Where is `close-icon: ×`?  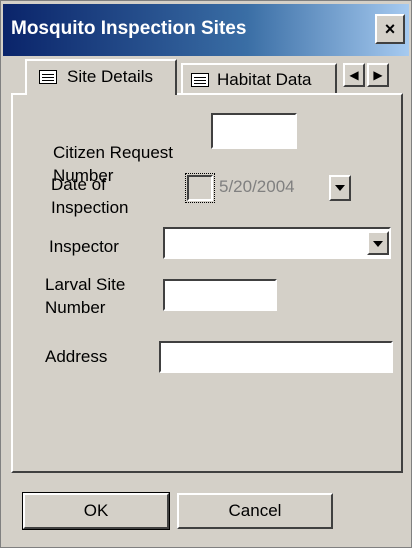 close-icon: × is located at coordinates (390, 29).